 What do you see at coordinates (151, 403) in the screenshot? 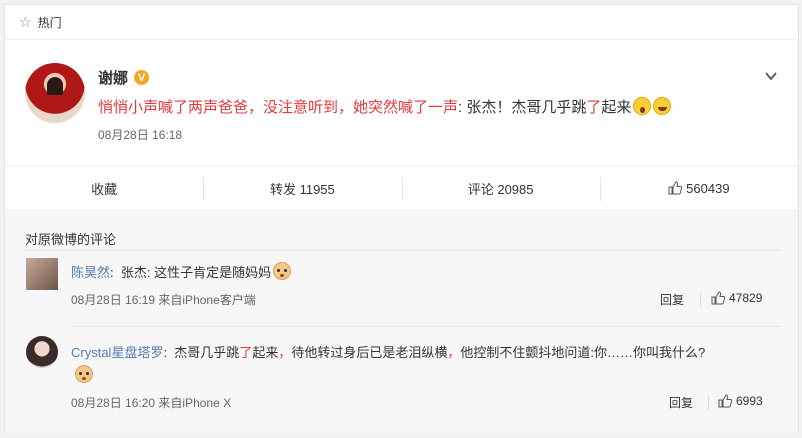
I see `comment-meta: 08月28日 16:20 来自iPhone X` at bounding box center [151, 403].